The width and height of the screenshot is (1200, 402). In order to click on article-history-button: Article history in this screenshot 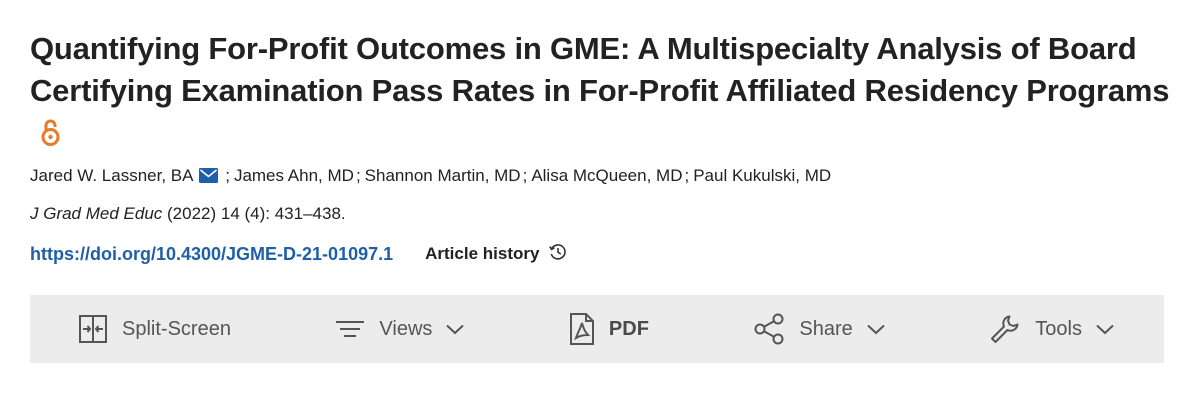, I will do `click(496, 254)`.